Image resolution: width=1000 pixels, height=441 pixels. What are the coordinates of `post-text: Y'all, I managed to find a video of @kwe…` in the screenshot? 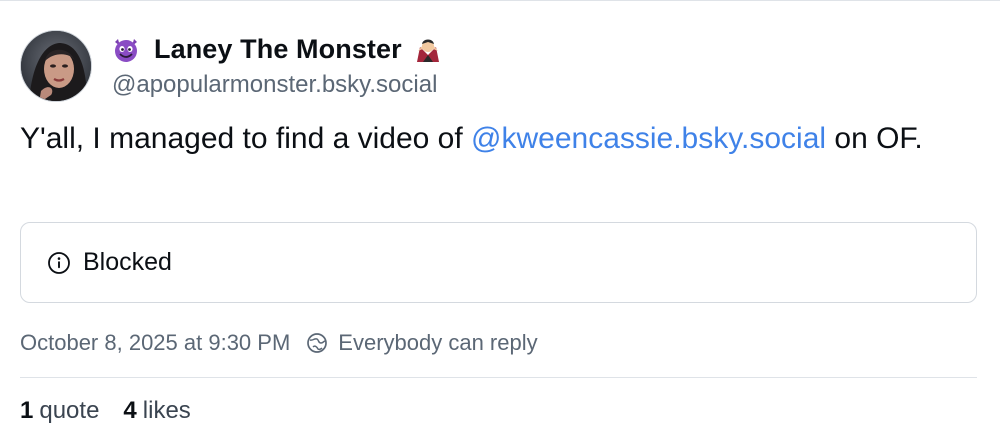 It's located at (495, 139).